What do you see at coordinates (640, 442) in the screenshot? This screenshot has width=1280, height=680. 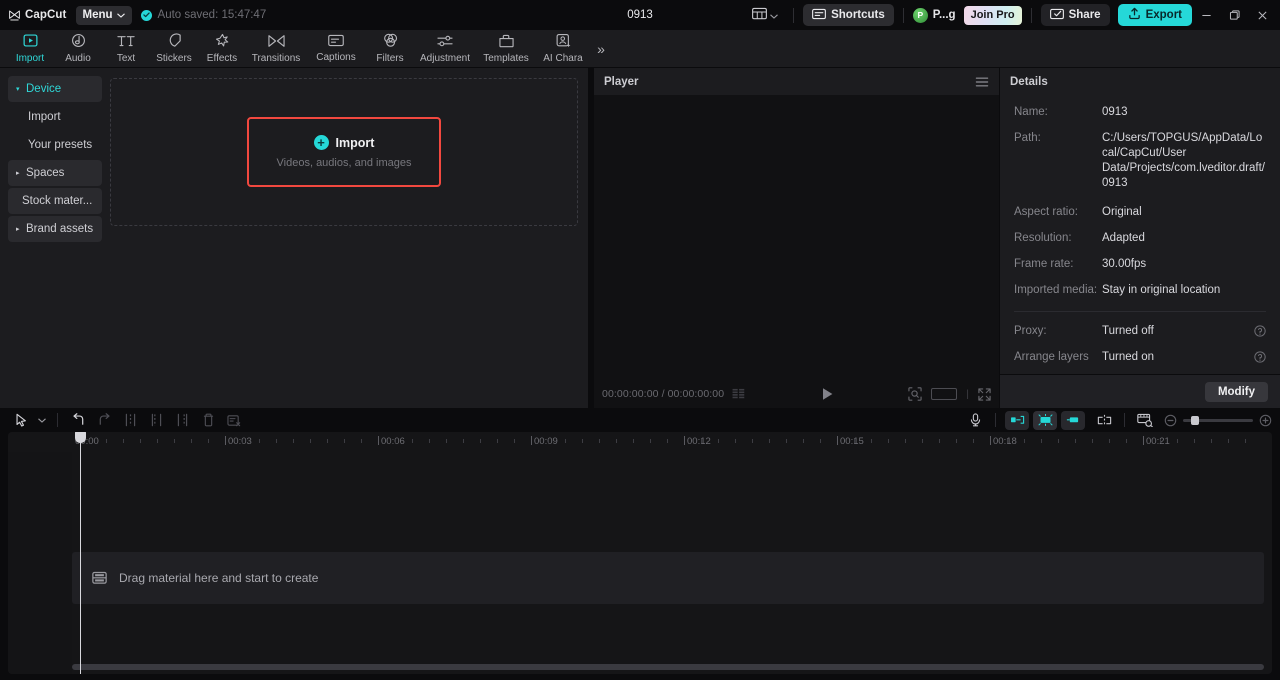 I see `timeline-ruler: 00:00 00:03 00:06 00:09 00:12 00:15 00:18 00:21` at bounding box center [640, 442].